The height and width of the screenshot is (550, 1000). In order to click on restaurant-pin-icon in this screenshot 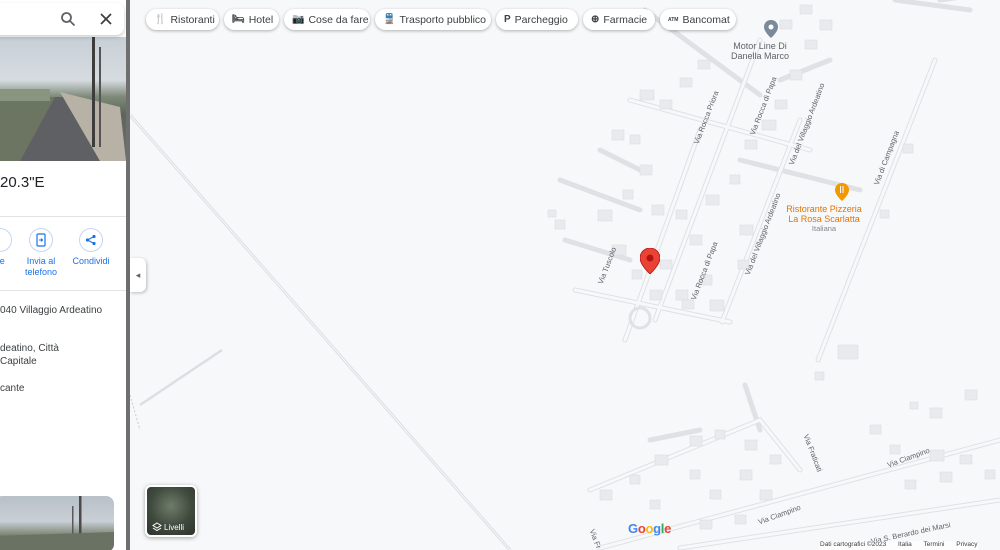, I will do `click(842, 192)`.